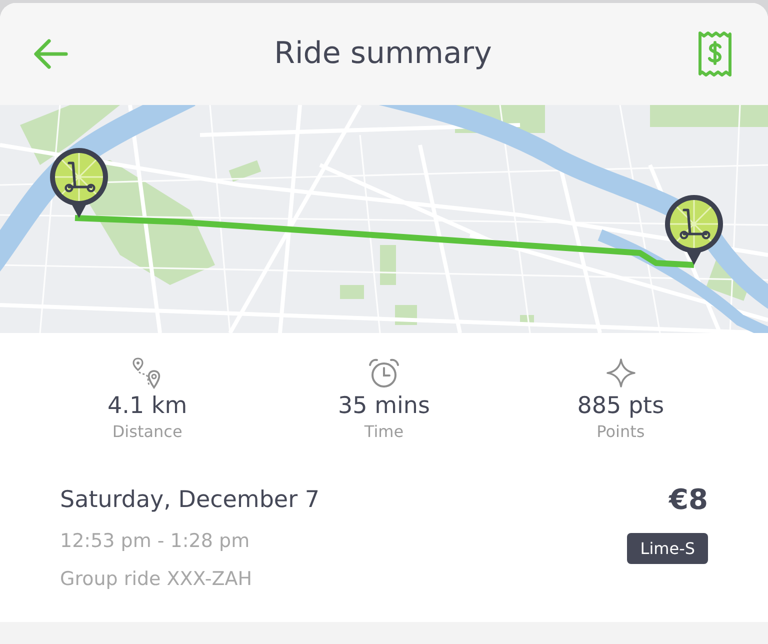  What do you see at coordinates (621, 373) in the screenshot?
I see `sparkle-icon` at bounding box center [621, 373].